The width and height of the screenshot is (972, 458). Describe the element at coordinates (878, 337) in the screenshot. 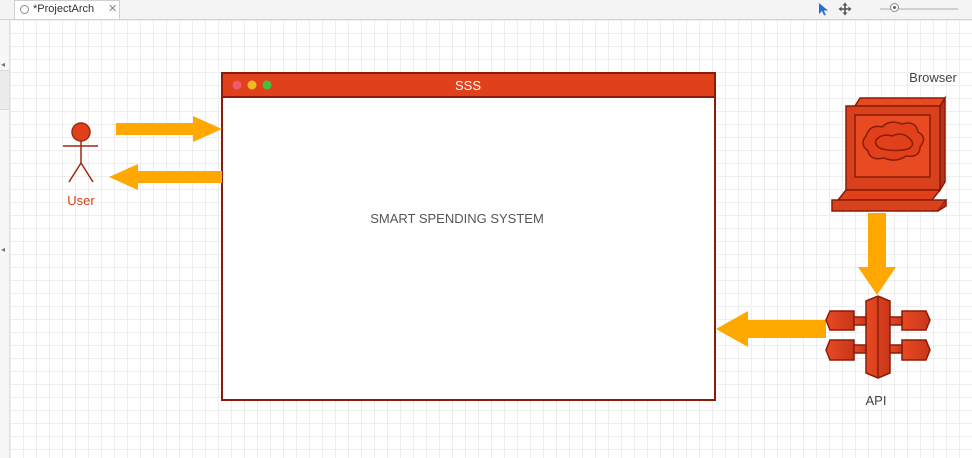

I see `api-gateway-icon` at that location.